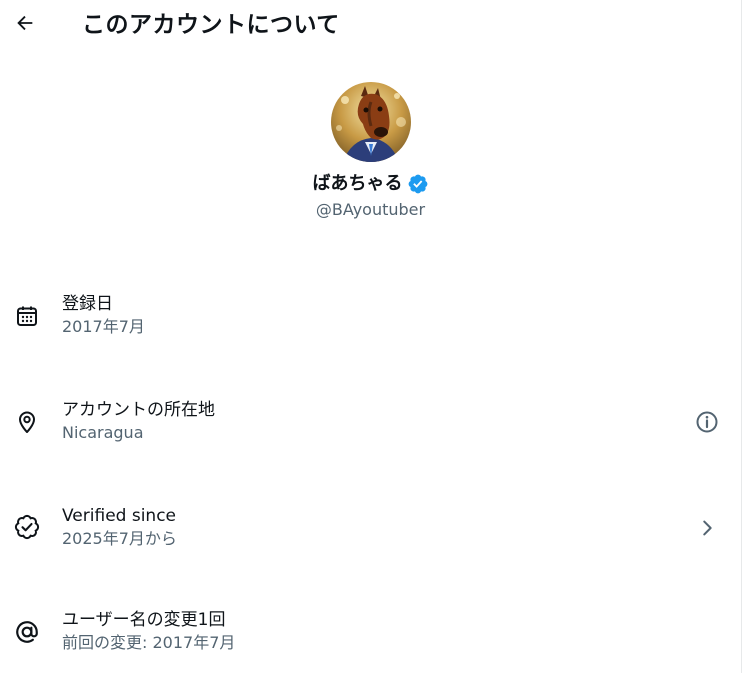 This screenshot has width=750, height=673. What do you see at coordinates (87, 304) in the screenshot?
I see `row-label: 登録日` at bounding box center [87, 304].